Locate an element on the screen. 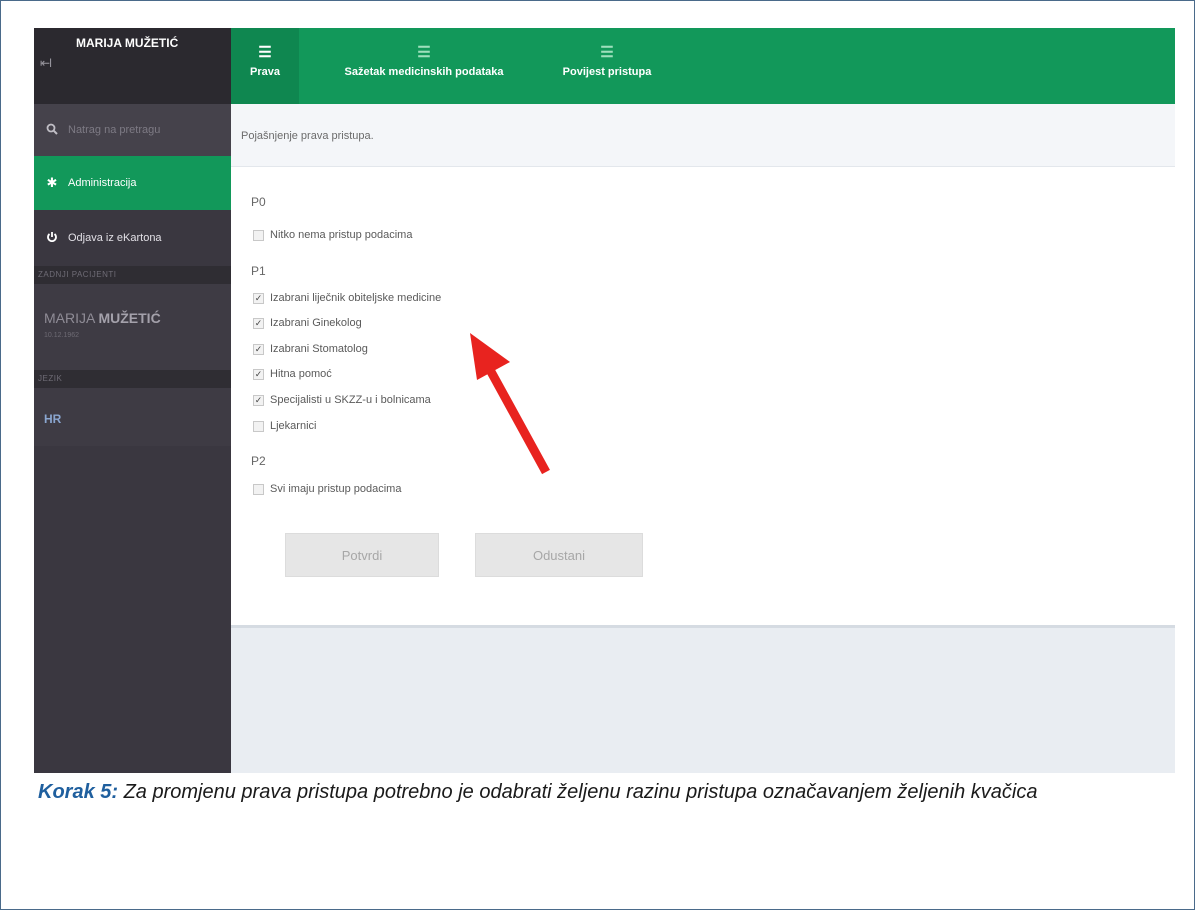 This screenshot has width=1195, height=910. caption-step-label: Korak 5: is located at coordinates (78, 792).